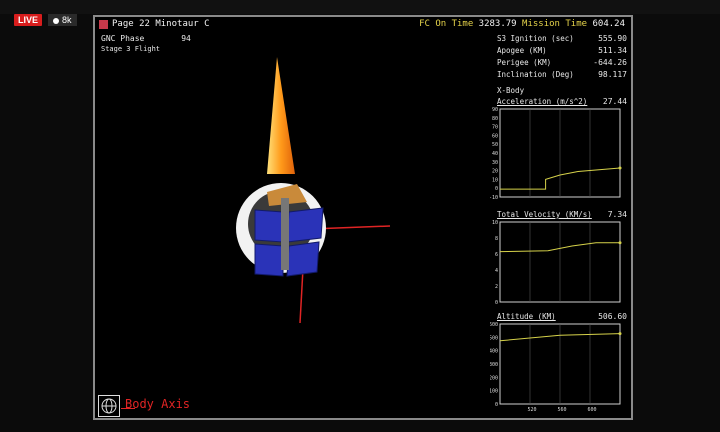 This screenshot has height=432, width=720. Describe the element at coordinates (56, 20) in the screenshot. I see `person-icon` at that location.